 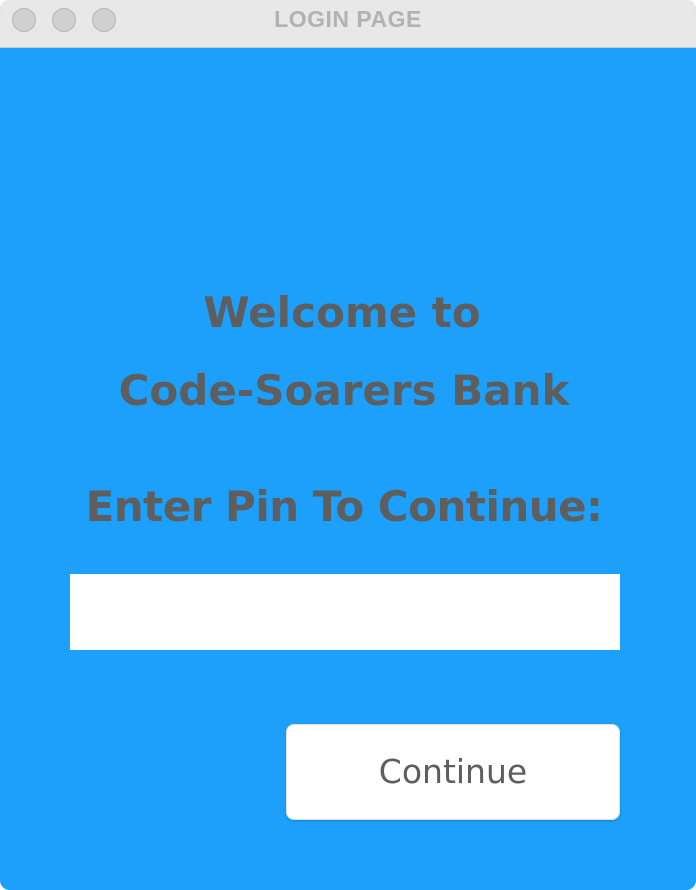 I want to click on pin-input, so click(x=345, y=612).